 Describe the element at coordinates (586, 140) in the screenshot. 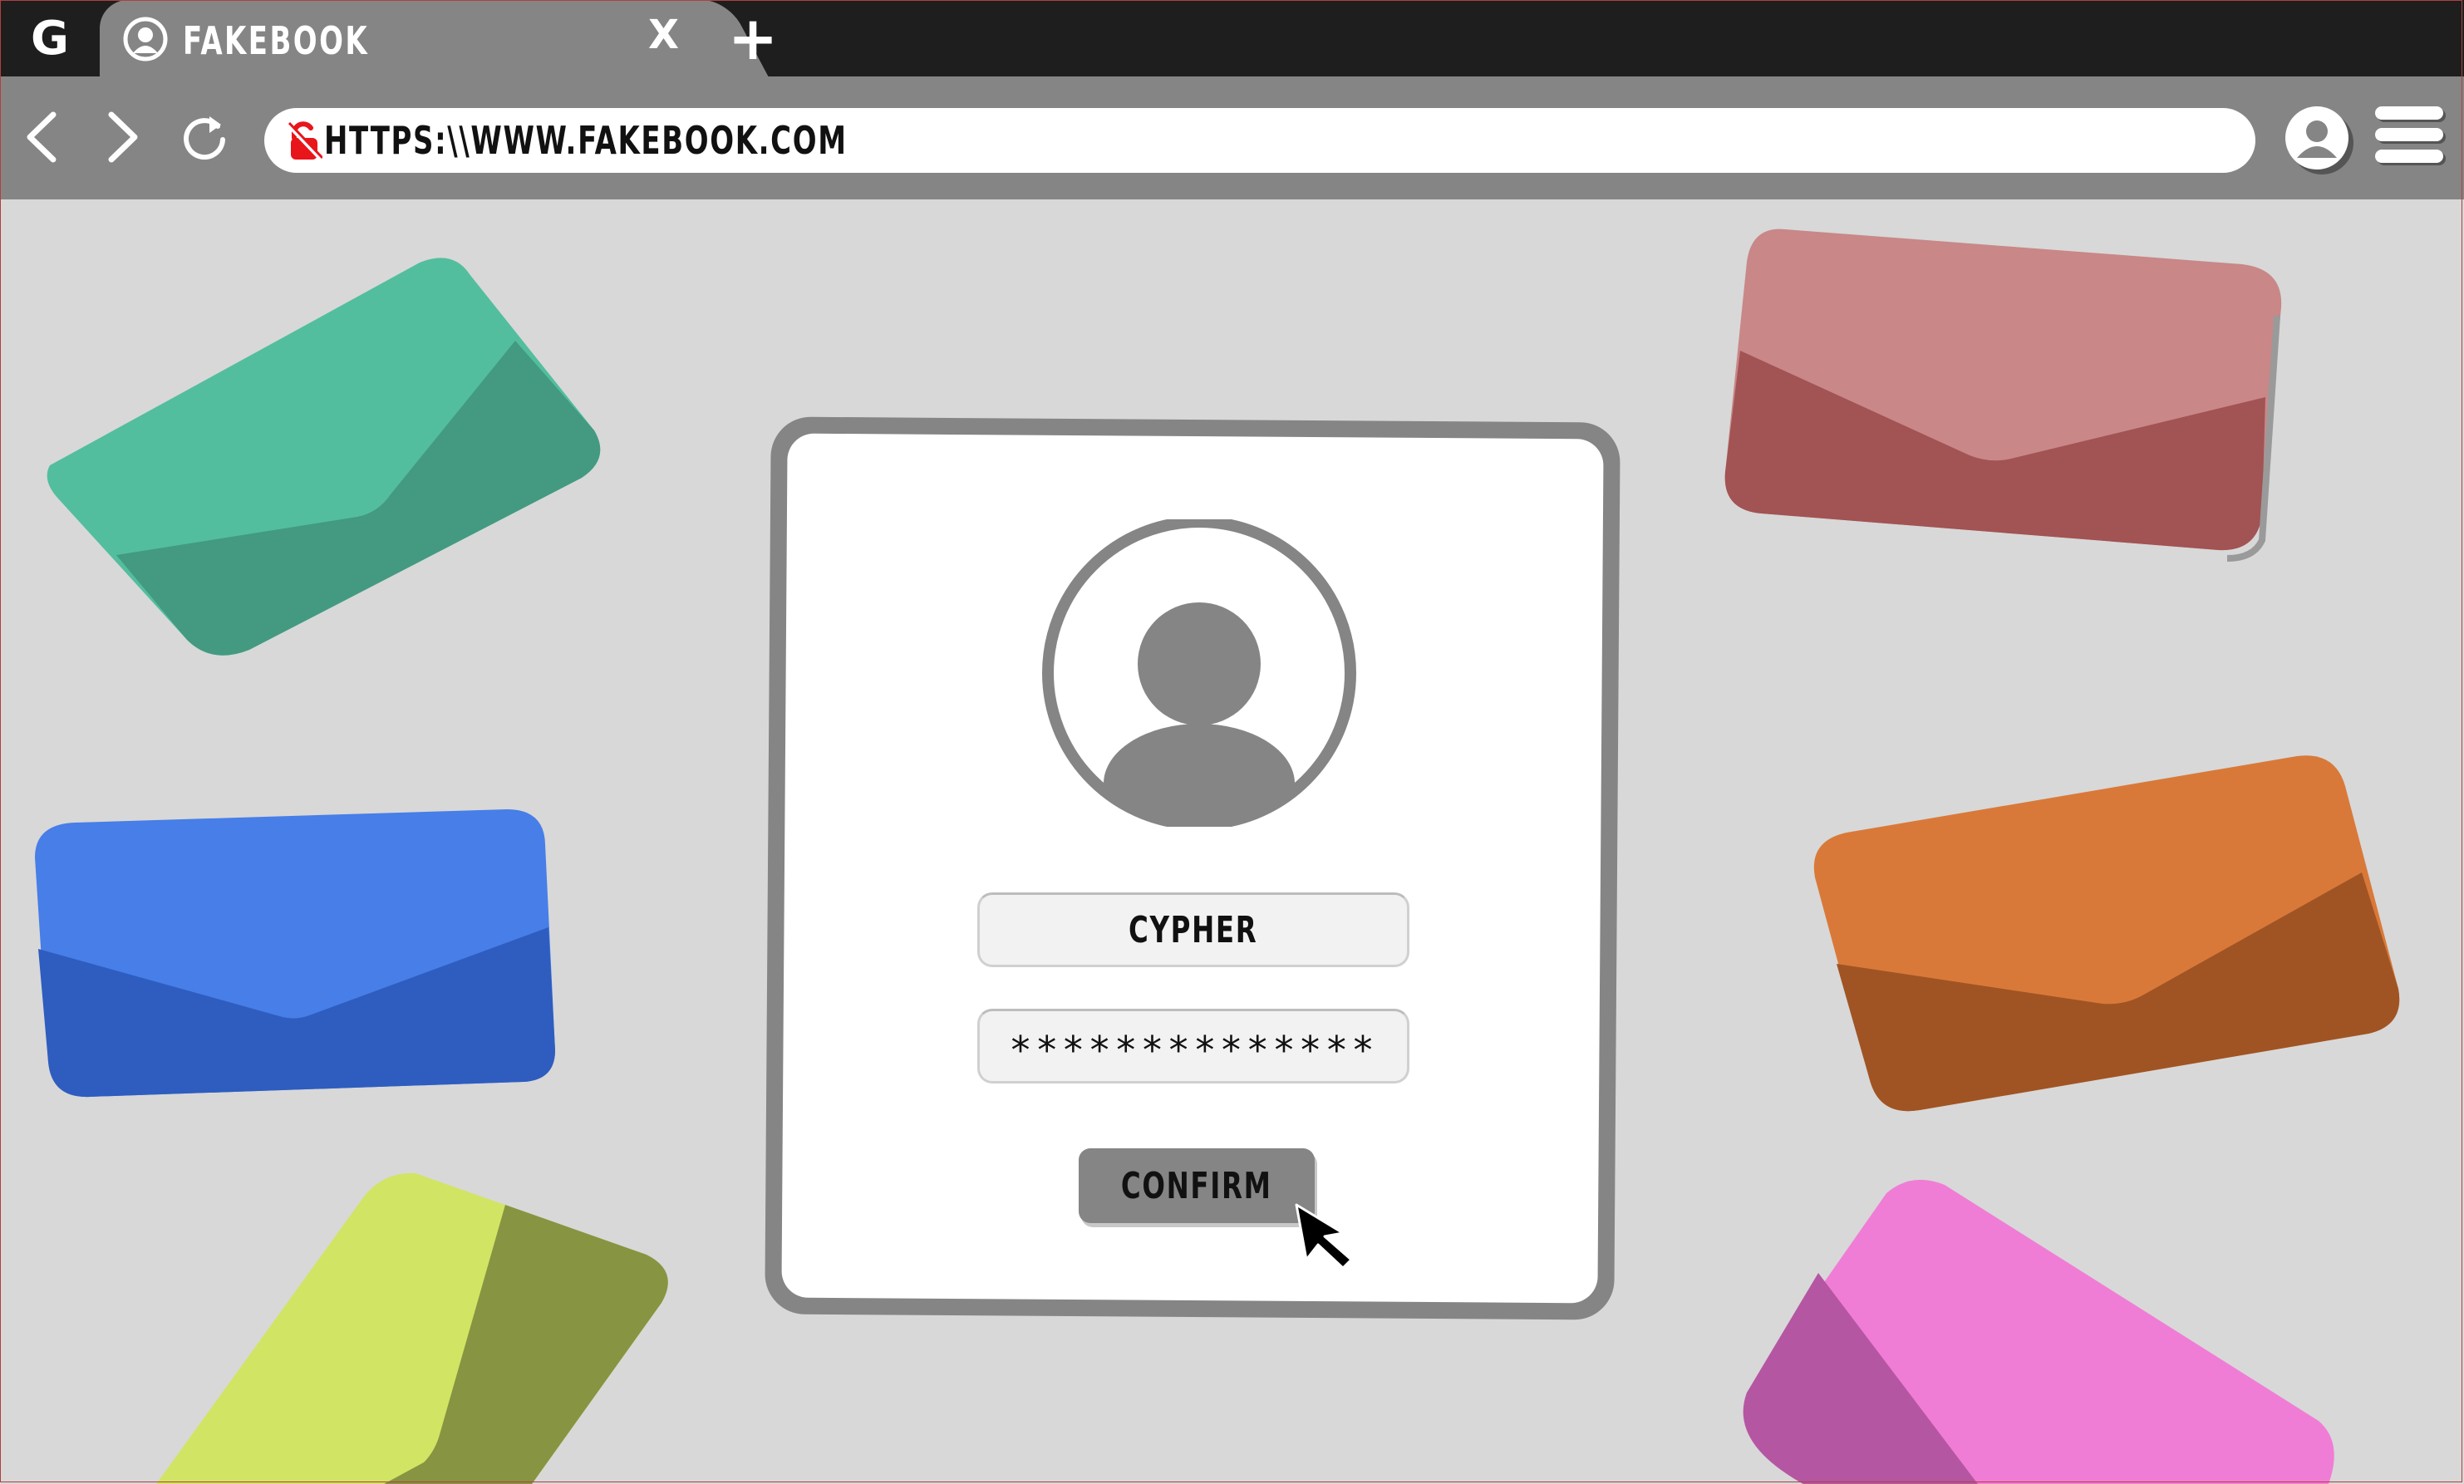

I see `url-text: HTTPS:\\WWW.FAKEBOOK.COM` at that location.